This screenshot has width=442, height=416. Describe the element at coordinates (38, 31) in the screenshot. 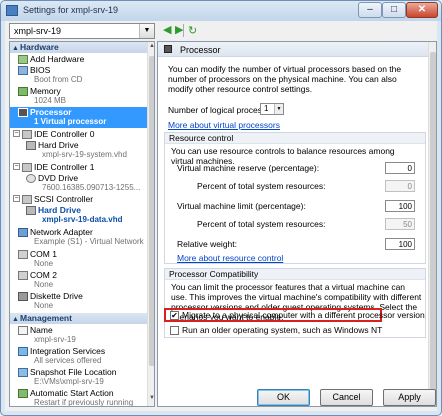

I see `vm-selector-value: xmpl-srv-19` at that location.